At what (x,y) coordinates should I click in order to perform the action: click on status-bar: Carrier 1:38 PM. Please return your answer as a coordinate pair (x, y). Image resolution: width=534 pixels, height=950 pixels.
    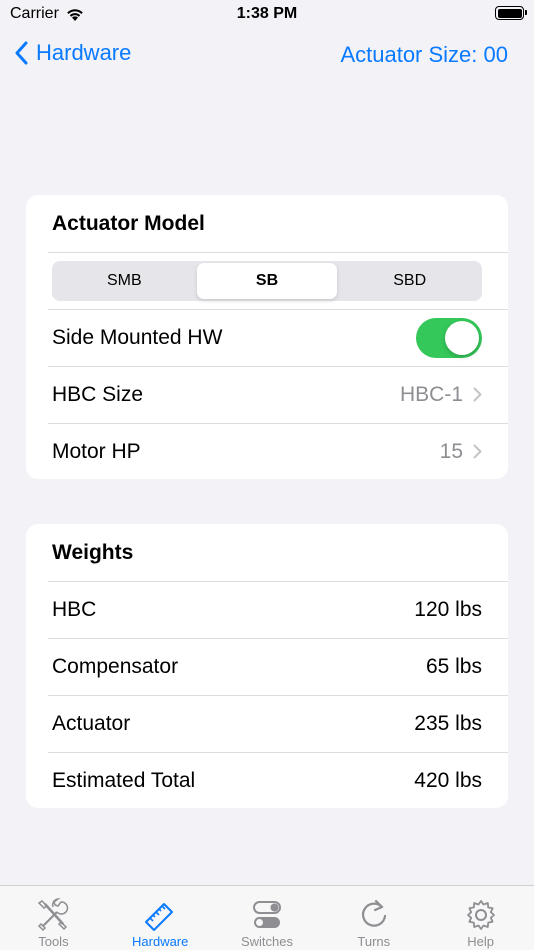
    Looking at the image, I should click on (267, 15).